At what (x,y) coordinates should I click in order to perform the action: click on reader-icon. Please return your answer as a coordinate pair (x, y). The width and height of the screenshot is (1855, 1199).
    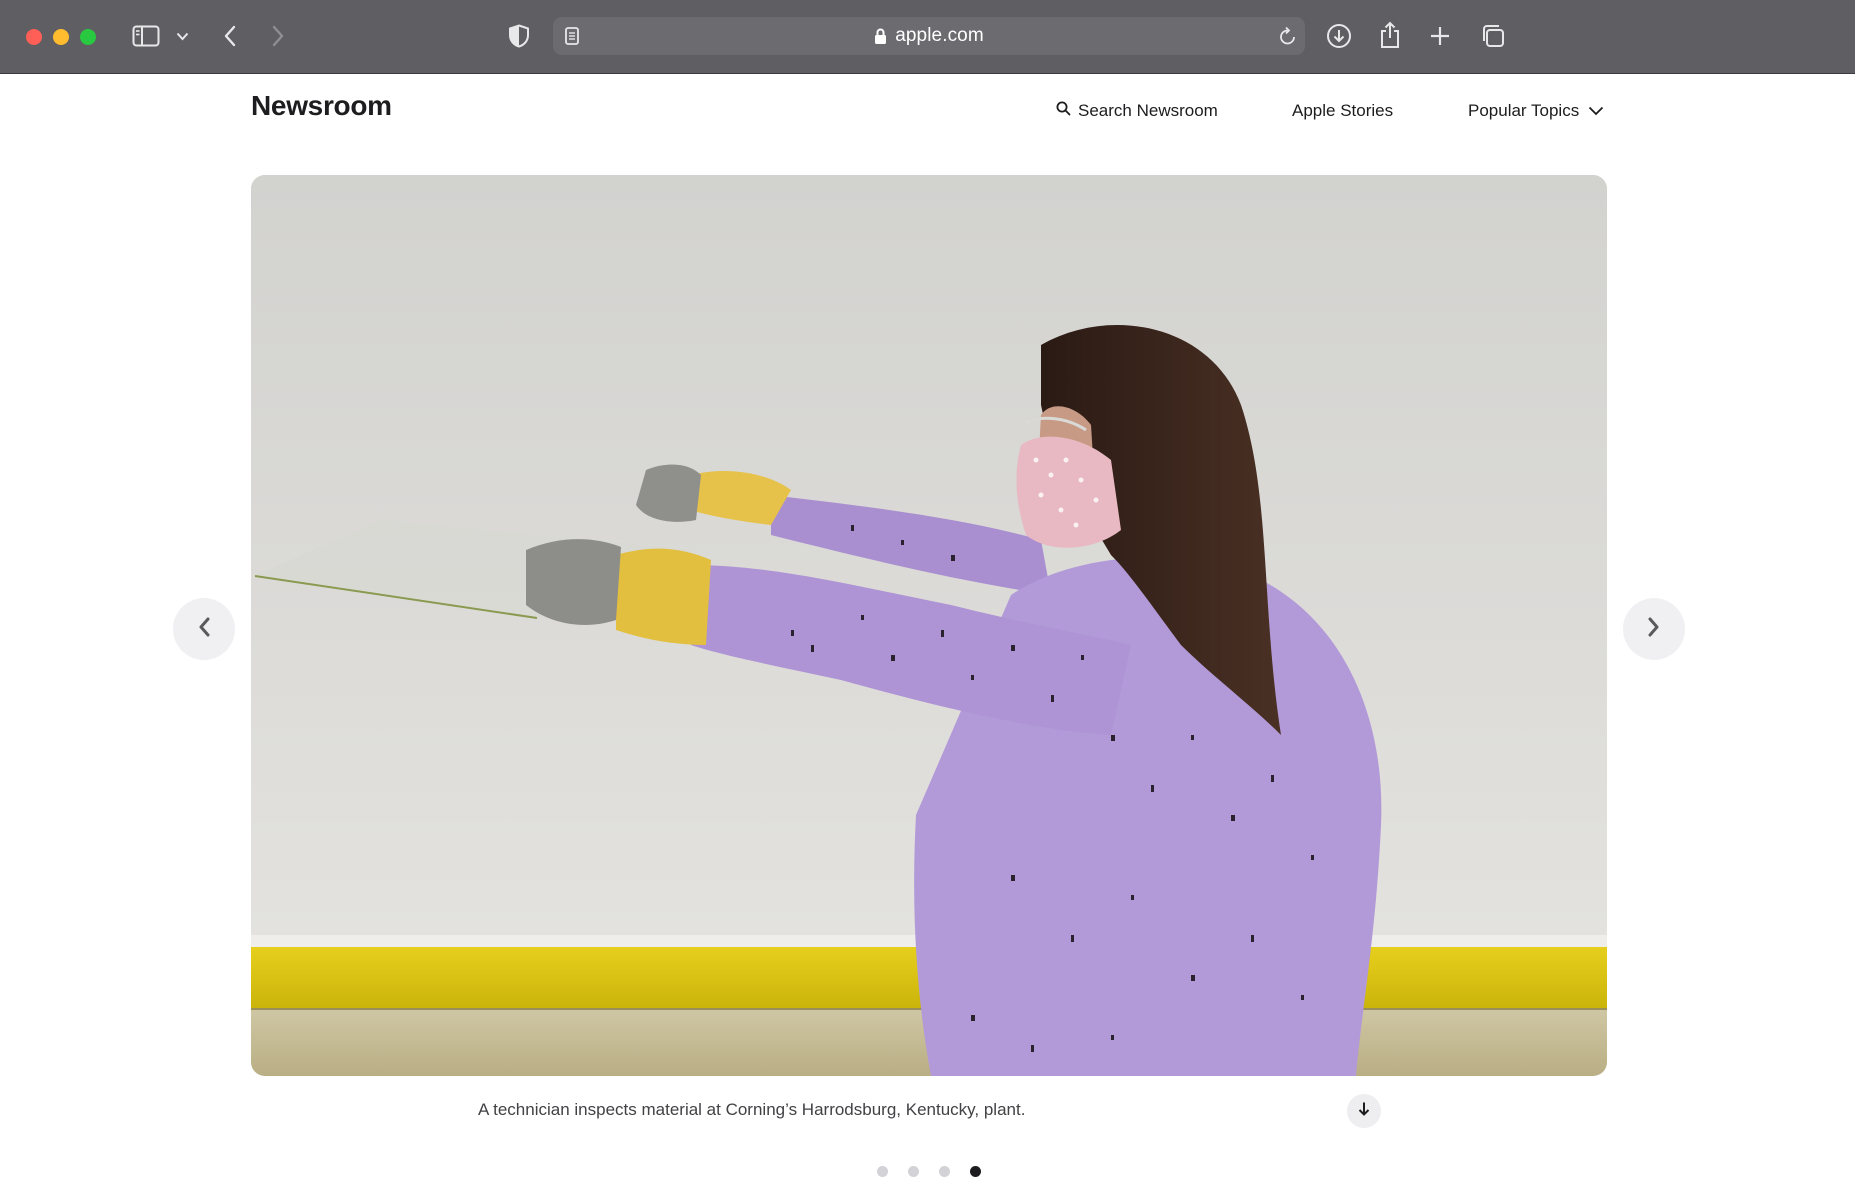
    Looking at the image, I should click on (572, 36).